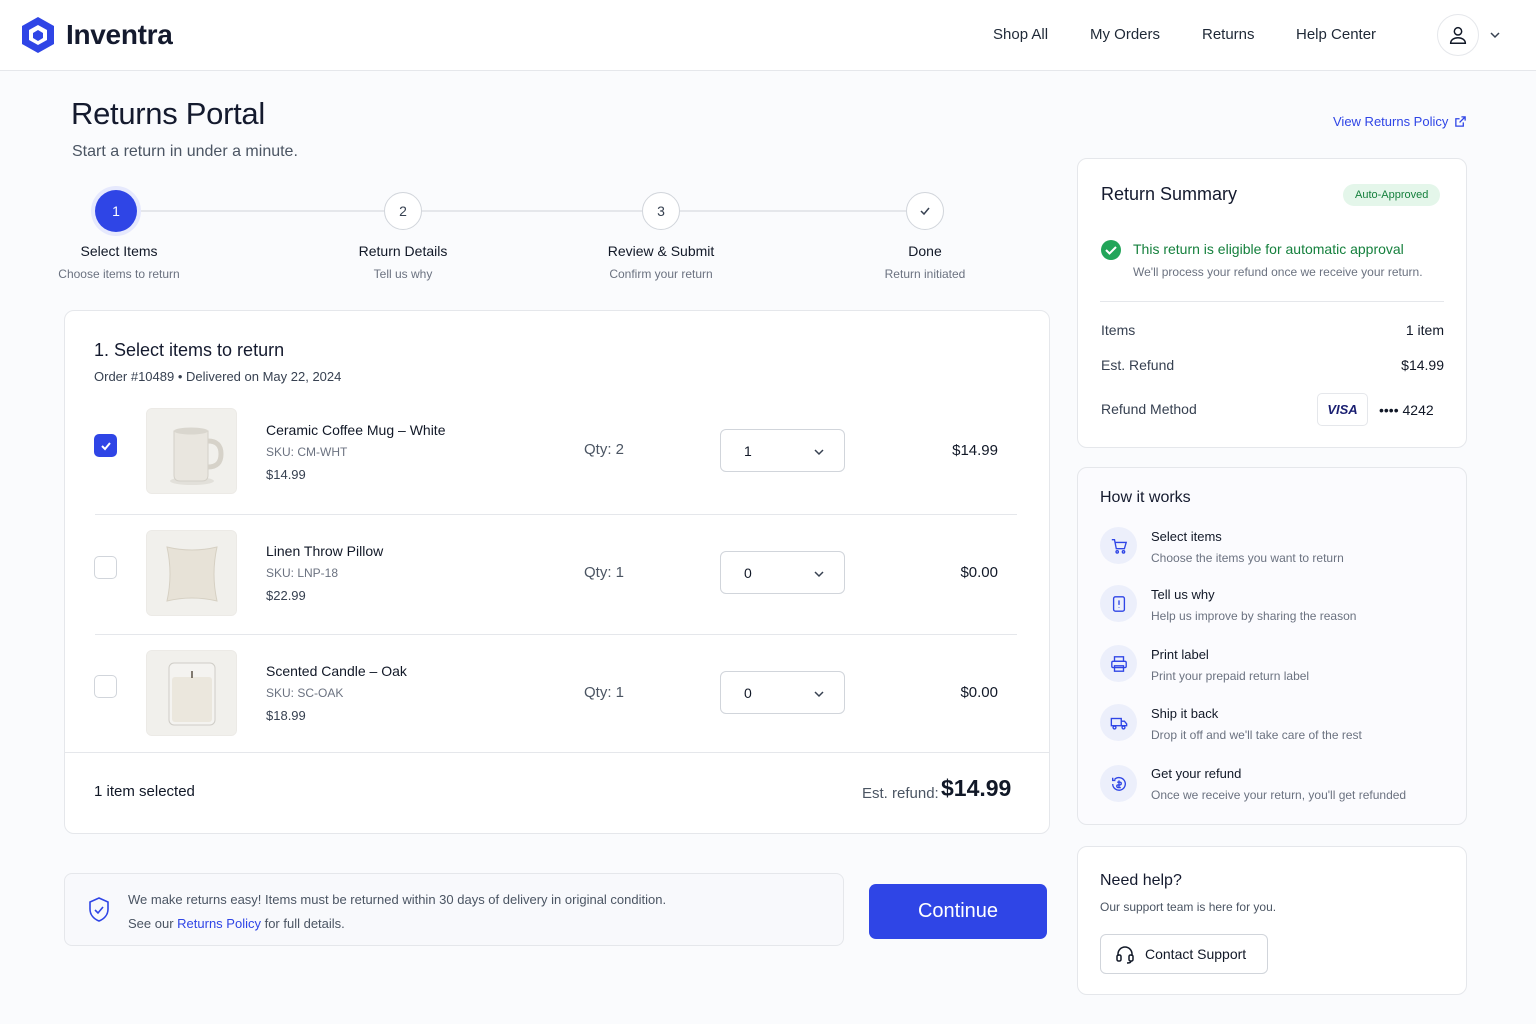 This screenshot has width=1536, height=1024. I want to click on nav-help-center: Help Center, so click(1336, 34).